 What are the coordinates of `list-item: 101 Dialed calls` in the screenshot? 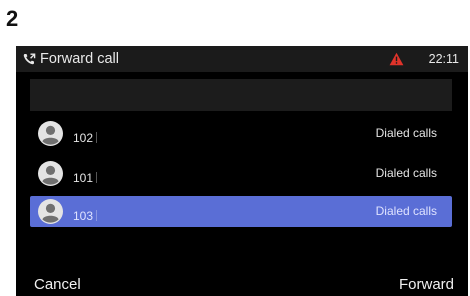 It's located at (241, 173).